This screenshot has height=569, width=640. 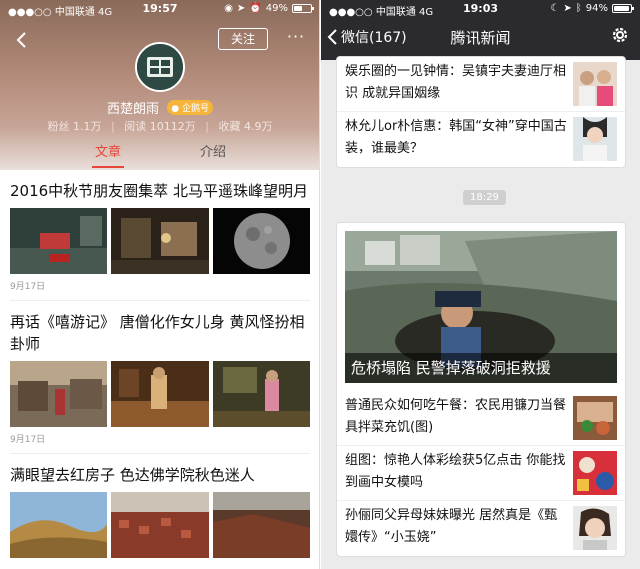 I want to click on account-avatar, so click(x=160, y=67).